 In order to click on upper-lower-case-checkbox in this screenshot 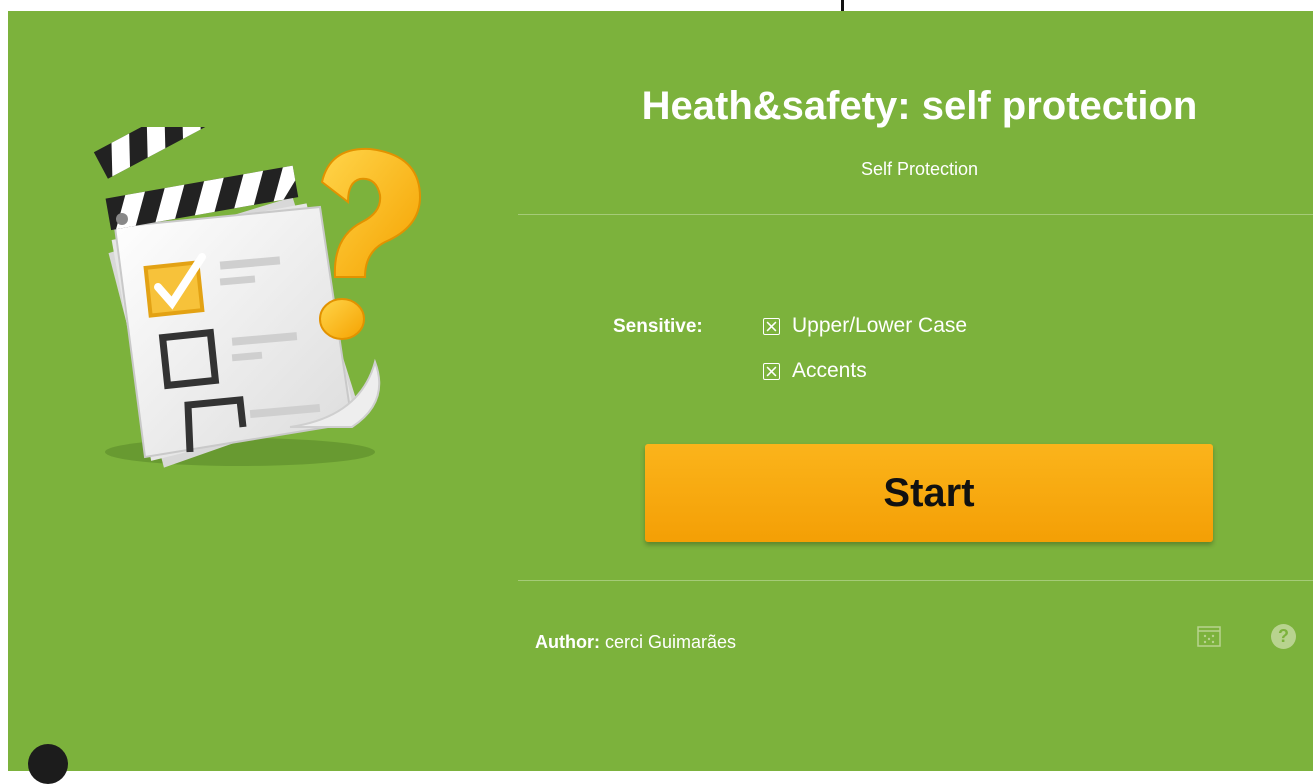, I will do `click(771, 326)`.